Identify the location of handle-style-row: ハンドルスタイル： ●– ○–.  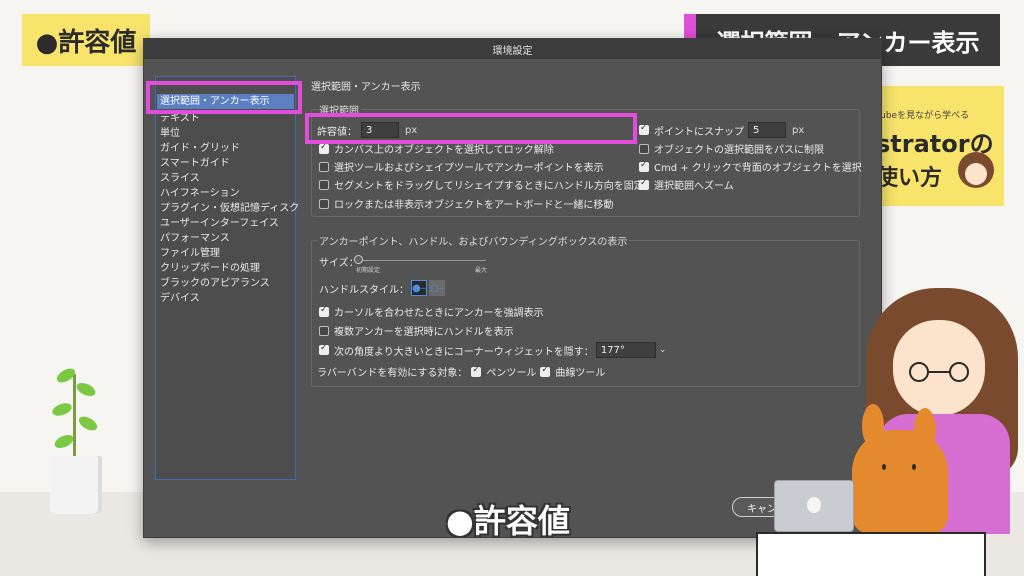
(382, 288).